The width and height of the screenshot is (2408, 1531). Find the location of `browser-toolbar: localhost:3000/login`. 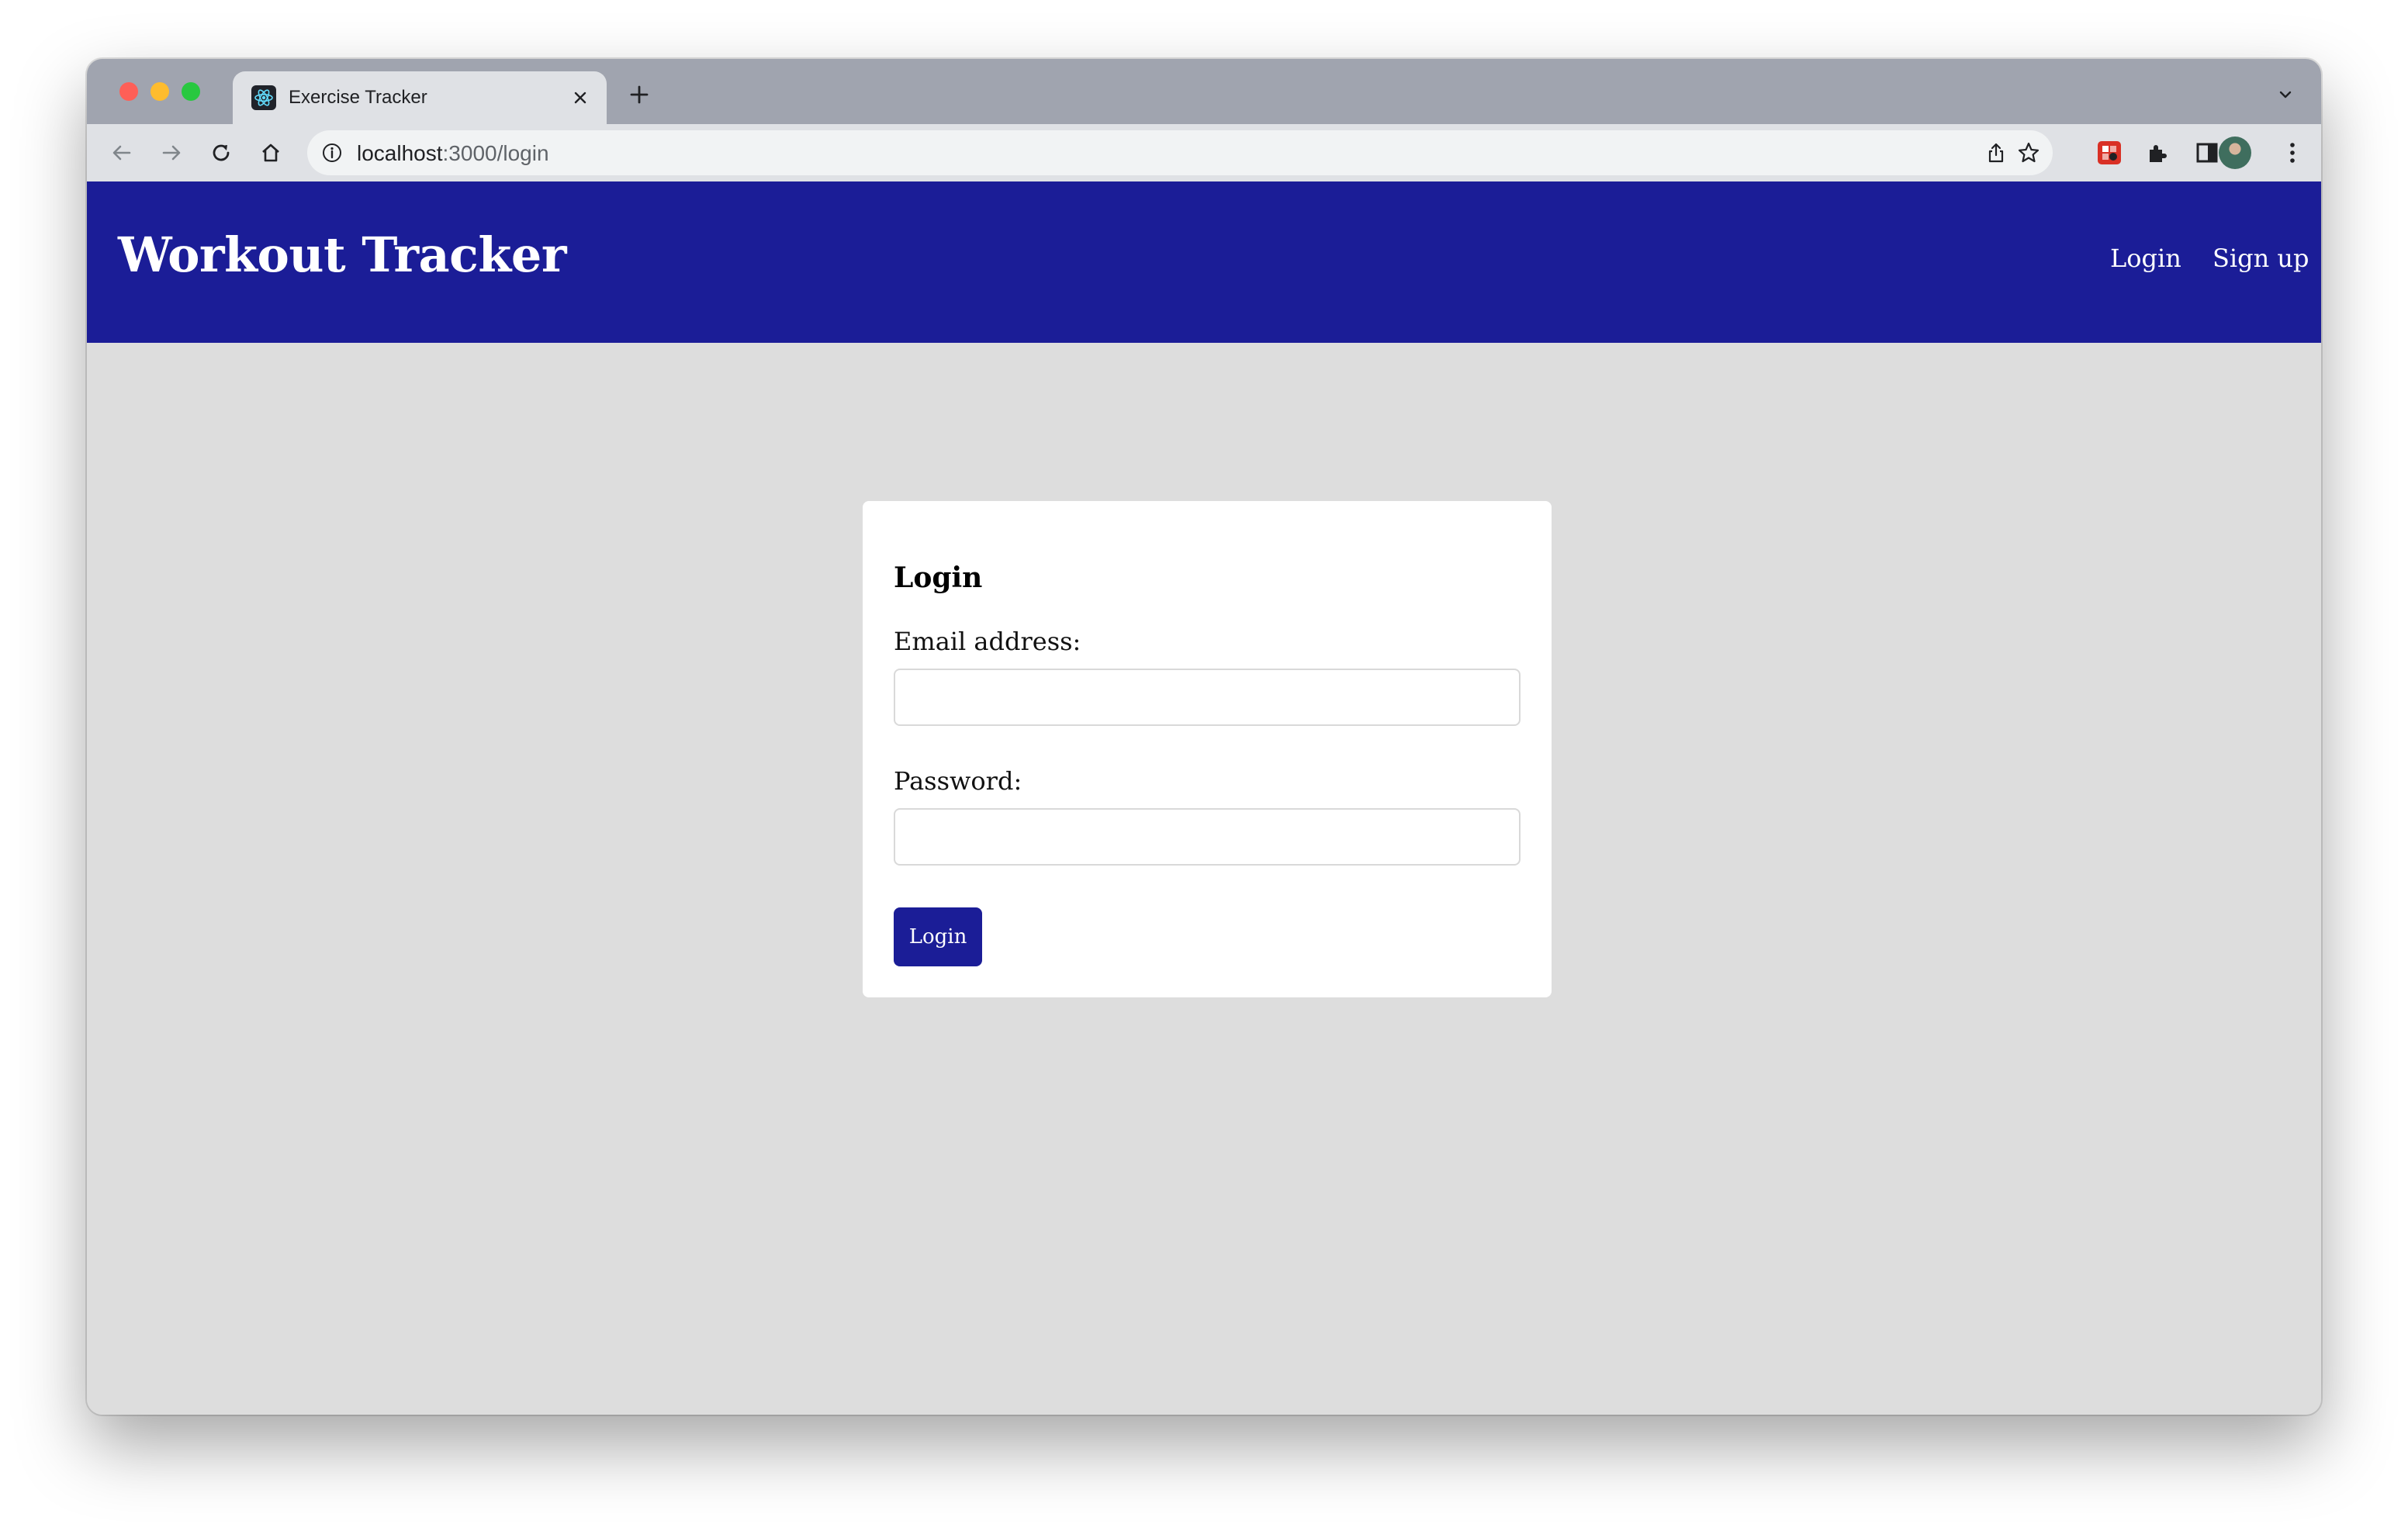

browser-toolbar: localhost:3000/login is located at coordinates (1204, 152).